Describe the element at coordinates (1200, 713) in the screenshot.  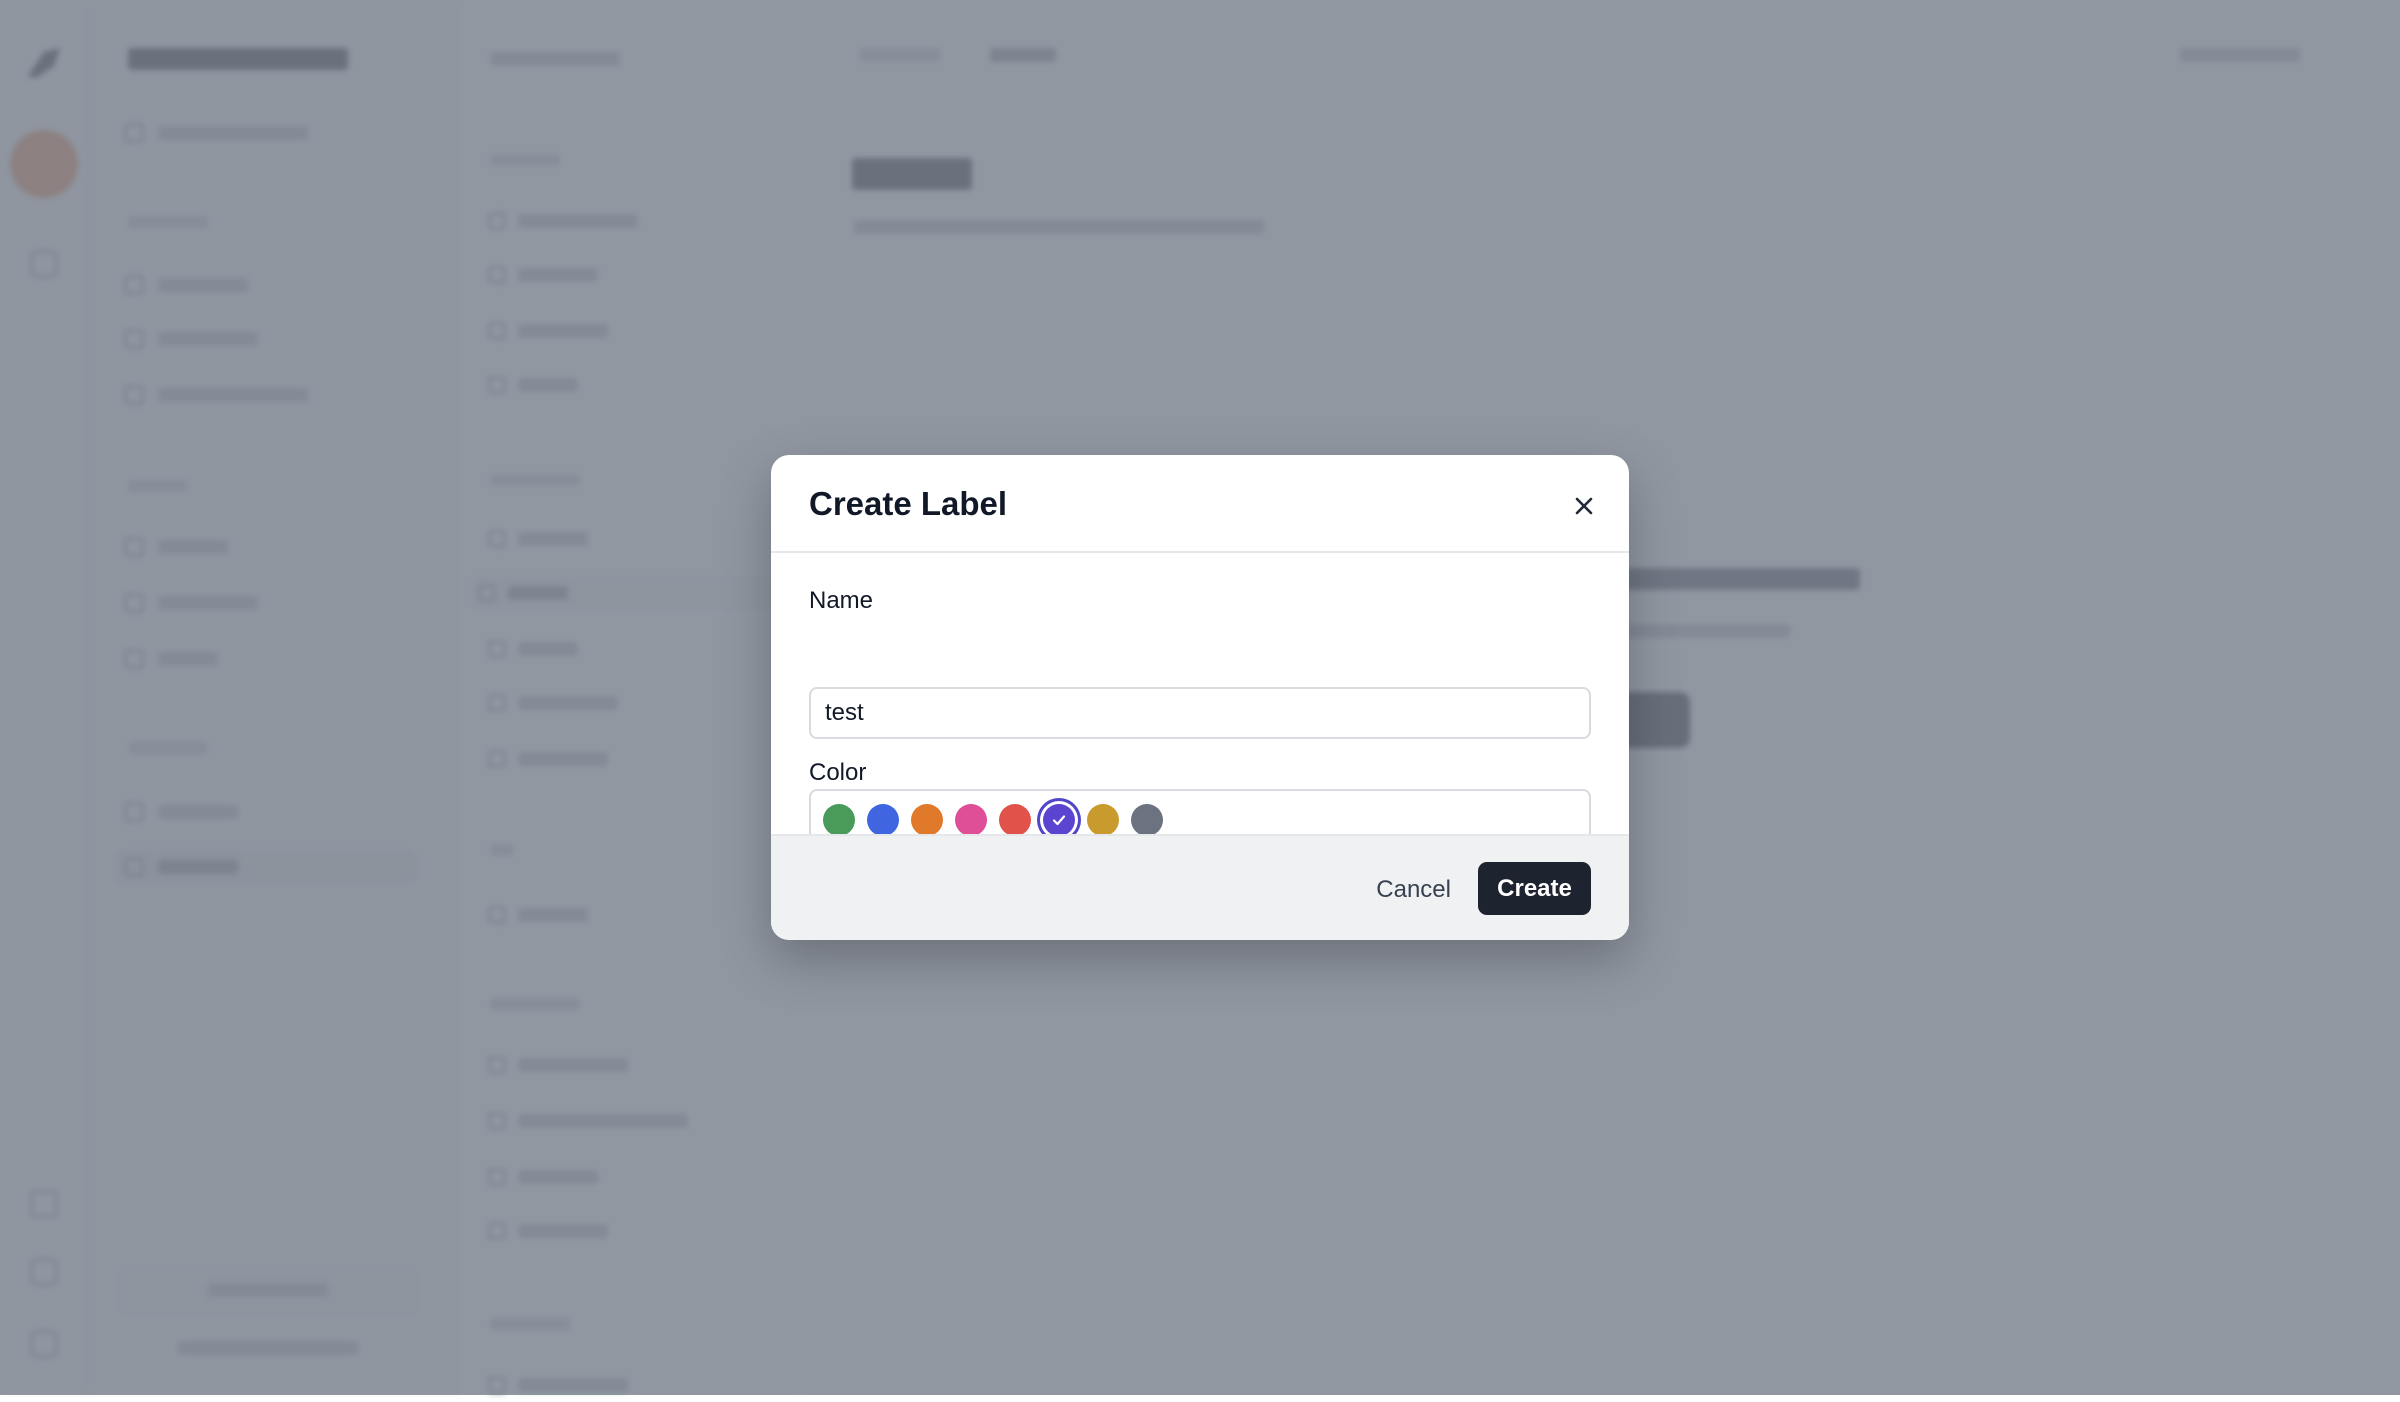
I see `name-input` at that location.